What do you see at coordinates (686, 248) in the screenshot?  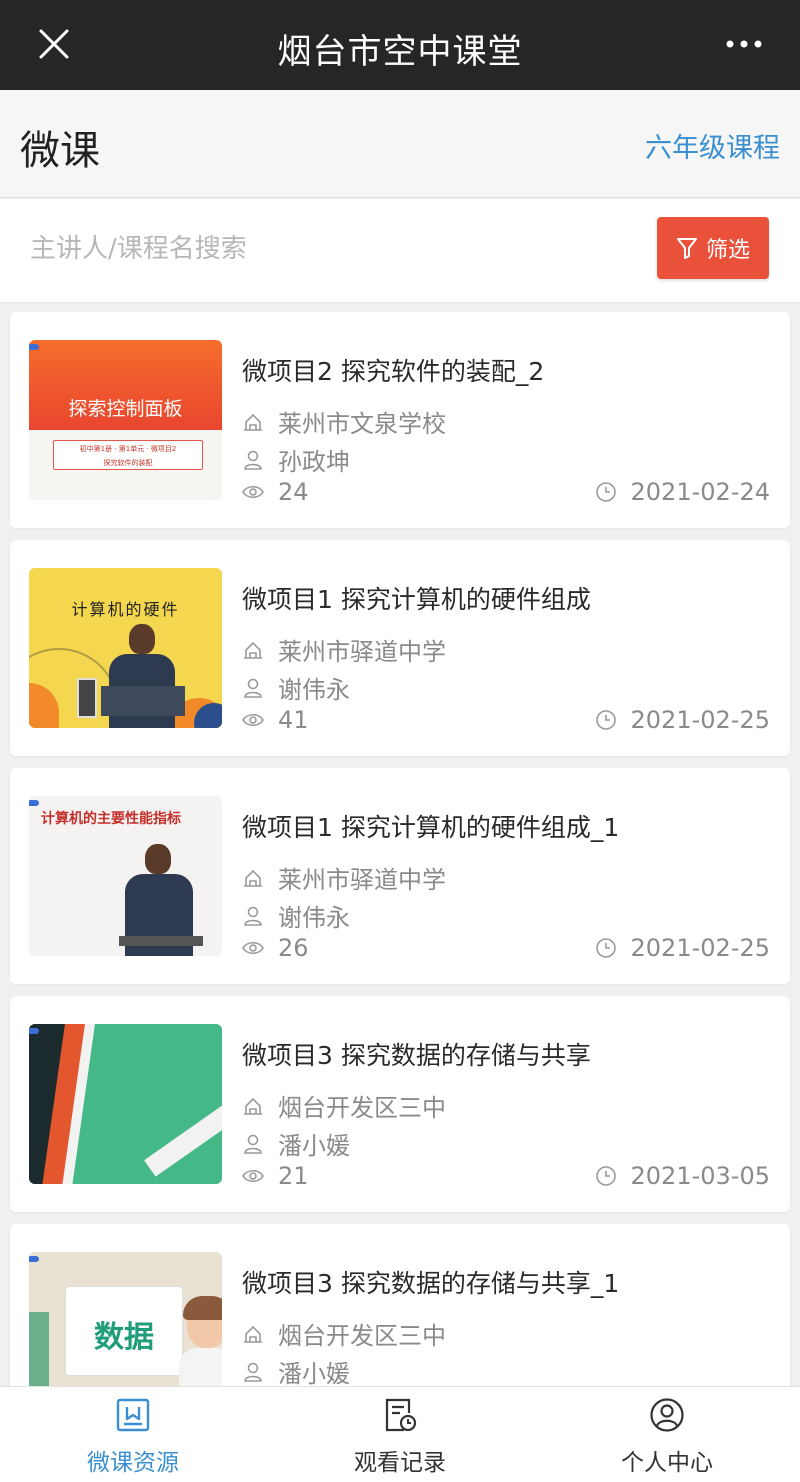 I see `filter-icon` at bounding box center [686, 248].